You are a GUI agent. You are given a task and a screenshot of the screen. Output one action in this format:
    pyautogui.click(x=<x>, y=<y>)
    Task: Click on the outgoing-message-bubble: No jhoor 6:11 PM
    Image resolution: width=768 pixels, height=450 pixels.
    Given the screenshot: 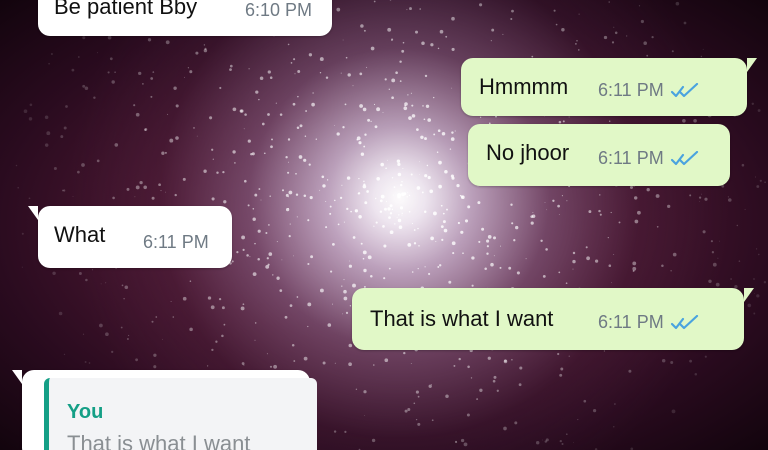 What is the action you would take?
    pyautogui.click(x=599, y=155)
    